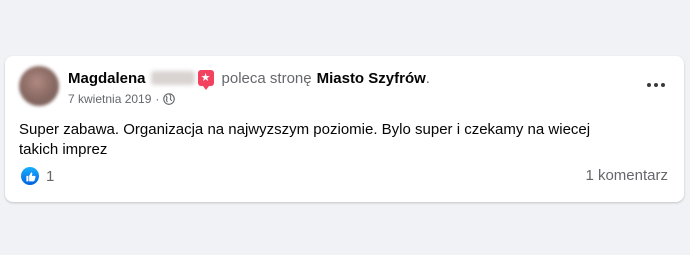 Image resolution: width=690 pixels, height=255 pixels. What do you see at coordinates (266, 78) in the screenshot?
I see `recommends-text: poleca stronę` at bounding box center [266, 78].